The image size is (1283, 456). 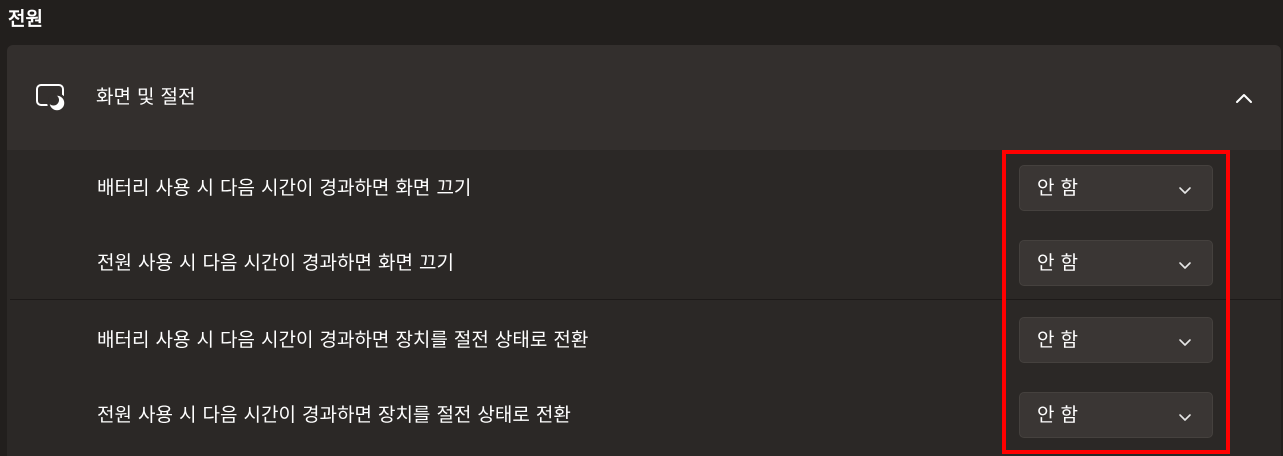 I want to click on section-title: 전원, so click(x=25, y=19).